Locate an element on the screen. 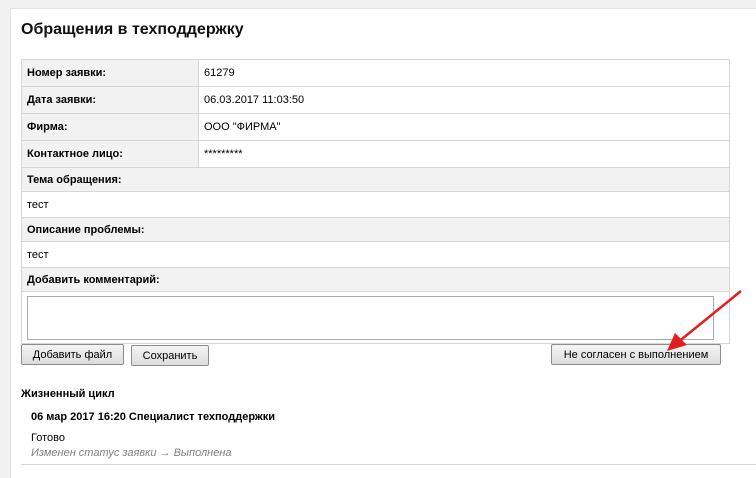 Image resolution: width=756 pixels, height=478 pixels. subject-value: тест is located at coordinates (375, 204).